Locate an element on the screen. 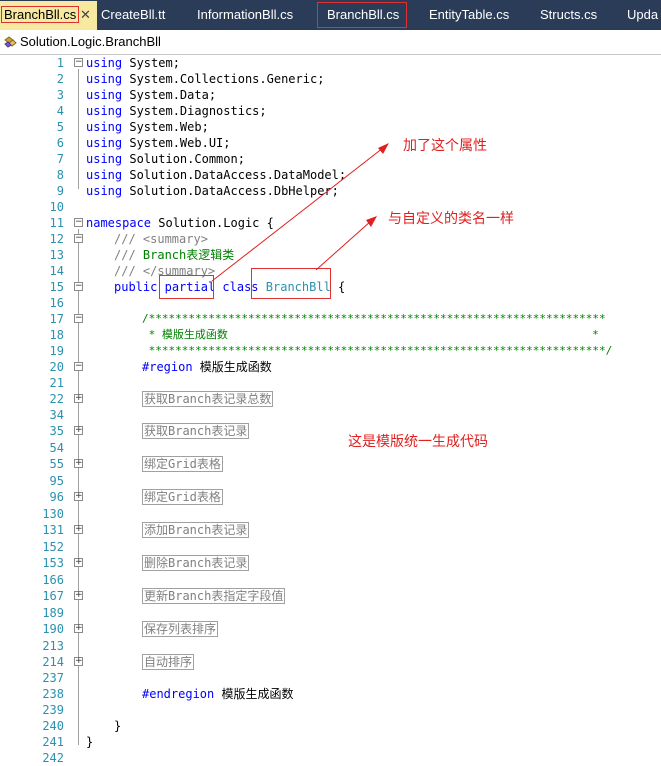 This screenshot has width=661, height=766. line-number: 2 is located at coordinates (60, 79).